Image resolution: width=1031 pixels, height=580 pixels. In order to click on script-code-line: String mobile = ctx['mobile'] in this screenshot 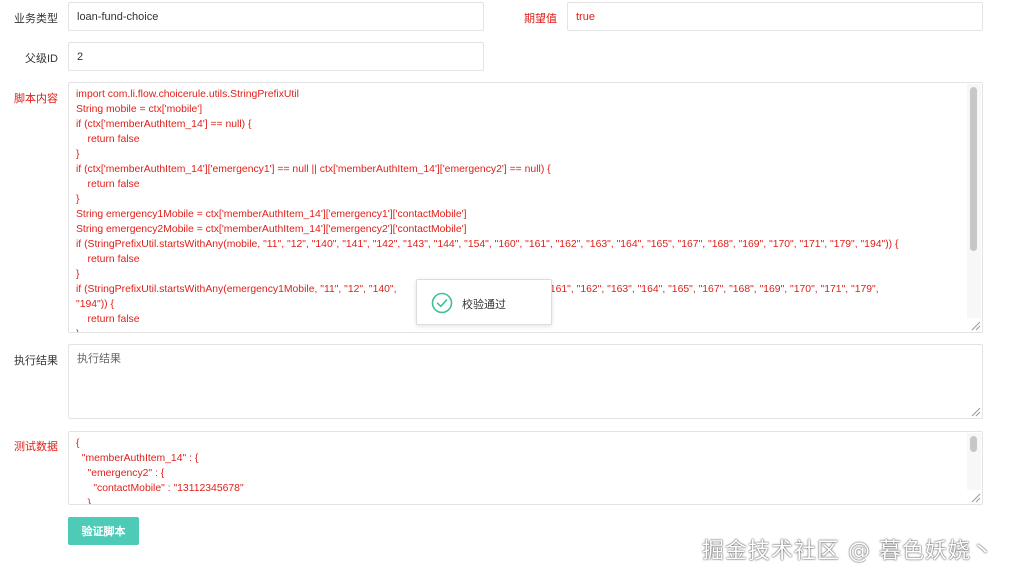, I will do `click(139, 109)`.